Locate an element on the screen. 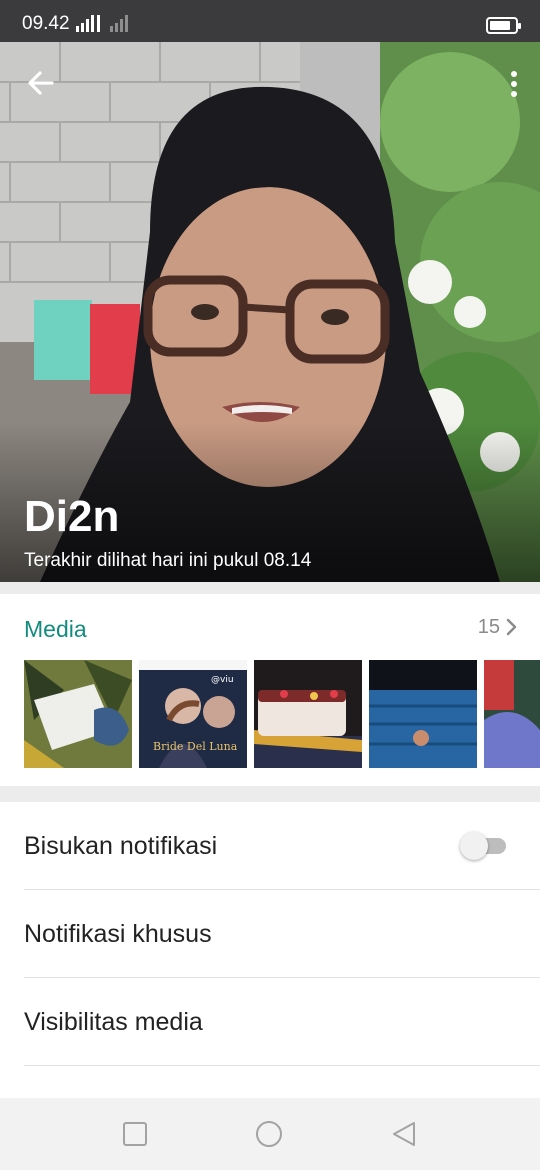  last-seen-text: Terakhir dilihat hari ini pukul 08.14 is located at coordinates (168, 560).